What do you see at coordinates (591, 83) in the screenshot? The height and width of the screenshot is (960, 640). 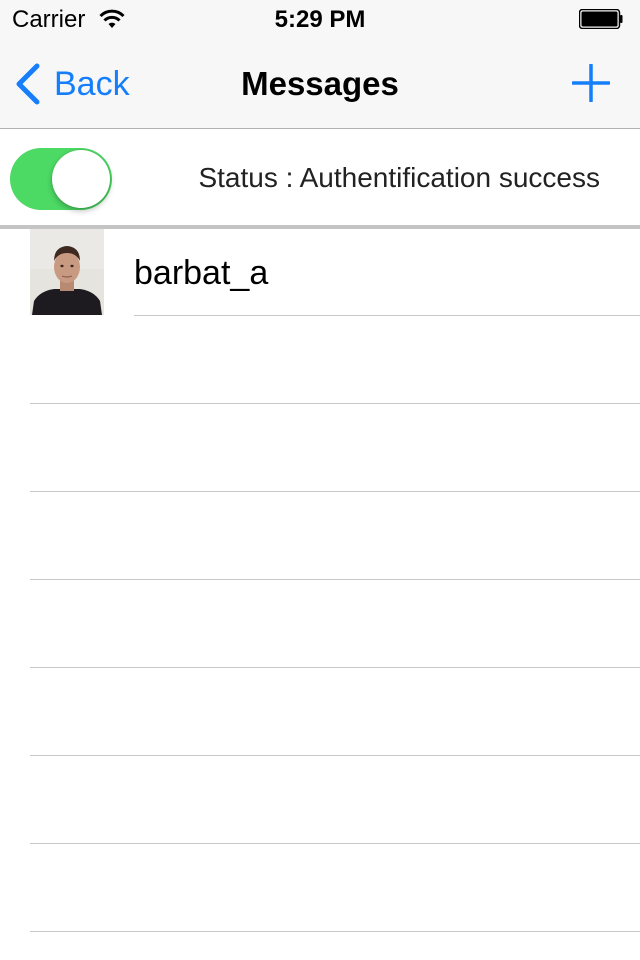 I see `plus-icon` at bounding box center [591, 83].